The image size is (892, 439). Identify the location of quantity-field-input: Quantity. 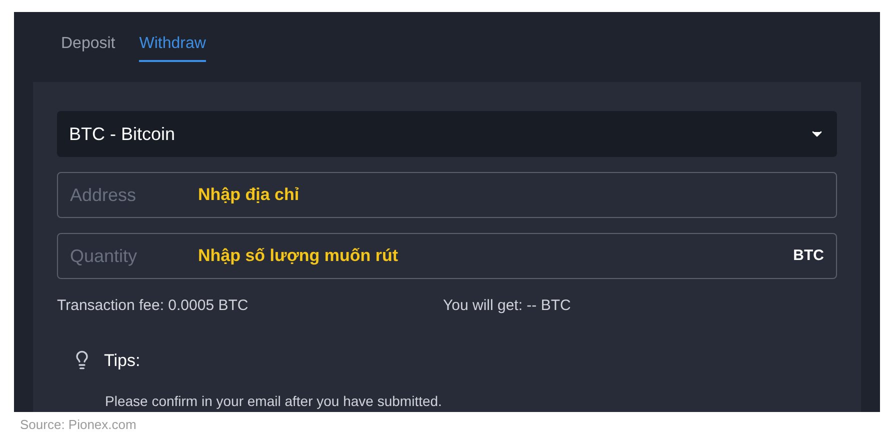
(130, 256).